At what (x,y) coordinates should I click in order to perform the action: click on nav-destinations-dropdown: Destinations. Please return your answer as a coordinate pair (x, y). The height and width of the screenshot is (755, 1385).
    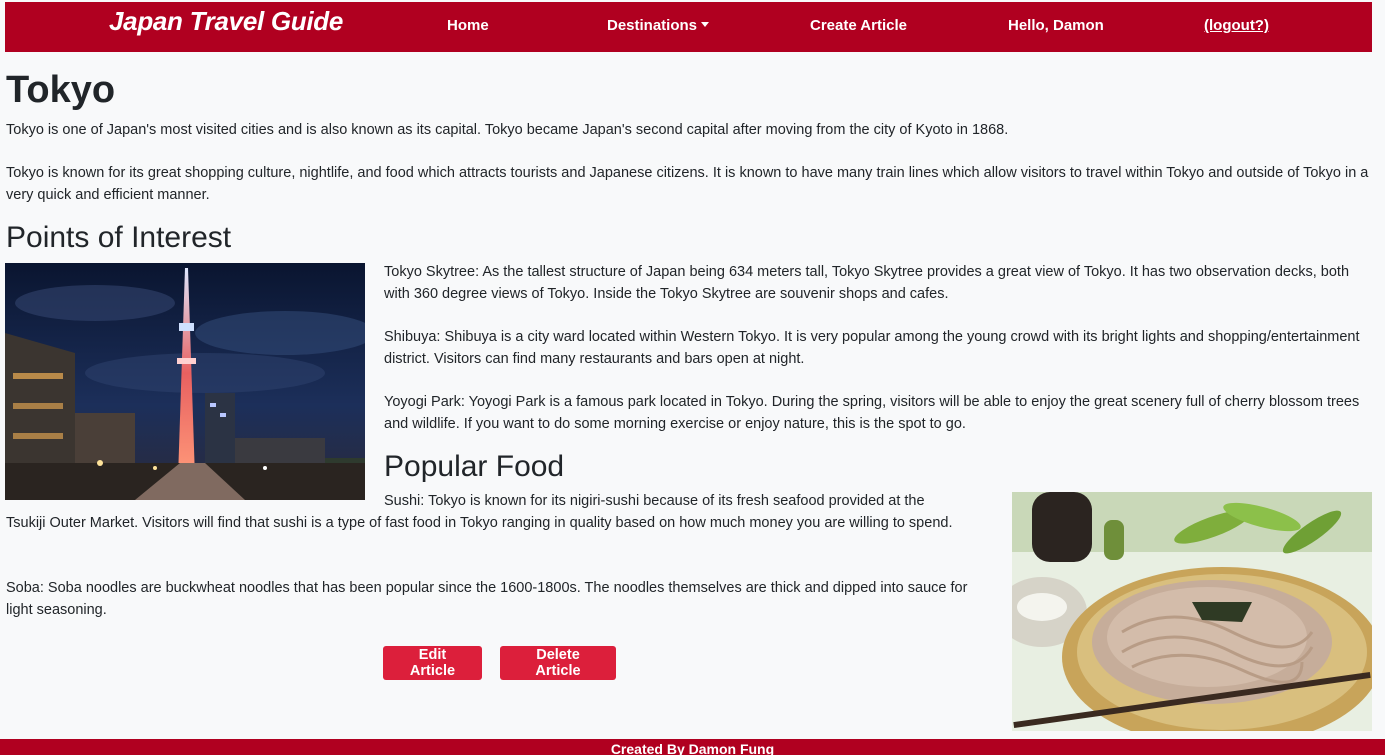
    Looking at the image, I should click on (658, 25).